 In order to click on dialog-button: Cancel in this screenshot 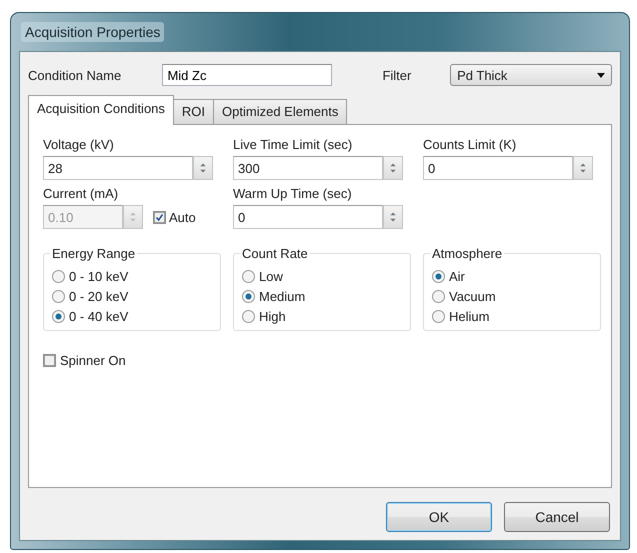, I will do `click(557, 517)`.